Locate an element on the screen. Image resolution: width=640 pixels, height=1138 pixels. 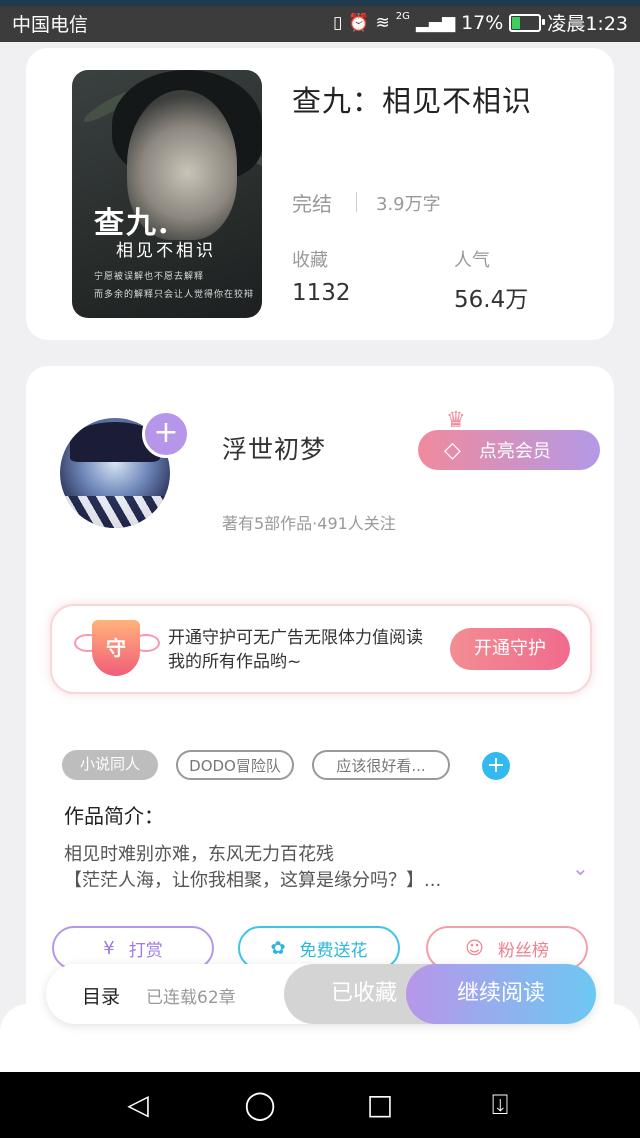
flower-icon: ✿ is located at coordinates (278, 948).